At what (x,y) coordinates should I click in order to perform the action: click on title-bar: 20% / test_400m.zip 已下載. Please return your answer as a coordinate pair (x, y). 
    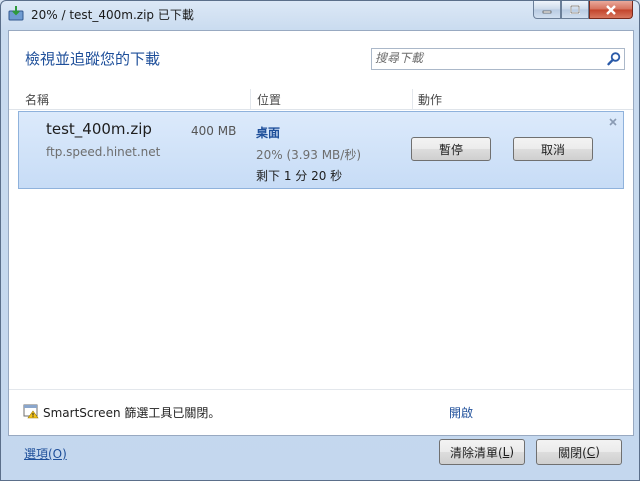
    Looking at the image, I should click on (320, 13).